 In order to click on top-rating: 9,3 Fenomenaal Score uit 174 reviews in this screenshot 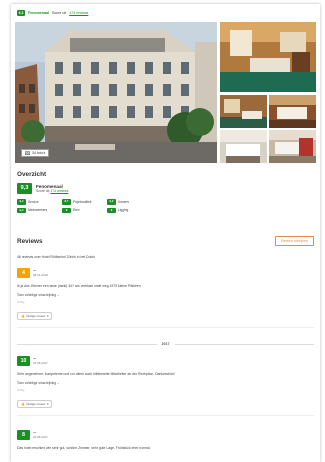, I will do `click(52, 13)`.